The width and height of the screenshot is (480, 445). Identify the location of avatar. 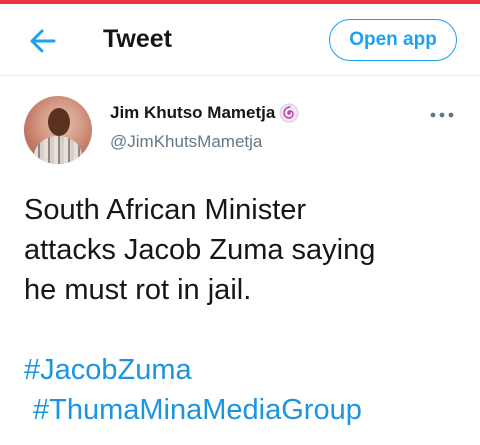
(58, 130).